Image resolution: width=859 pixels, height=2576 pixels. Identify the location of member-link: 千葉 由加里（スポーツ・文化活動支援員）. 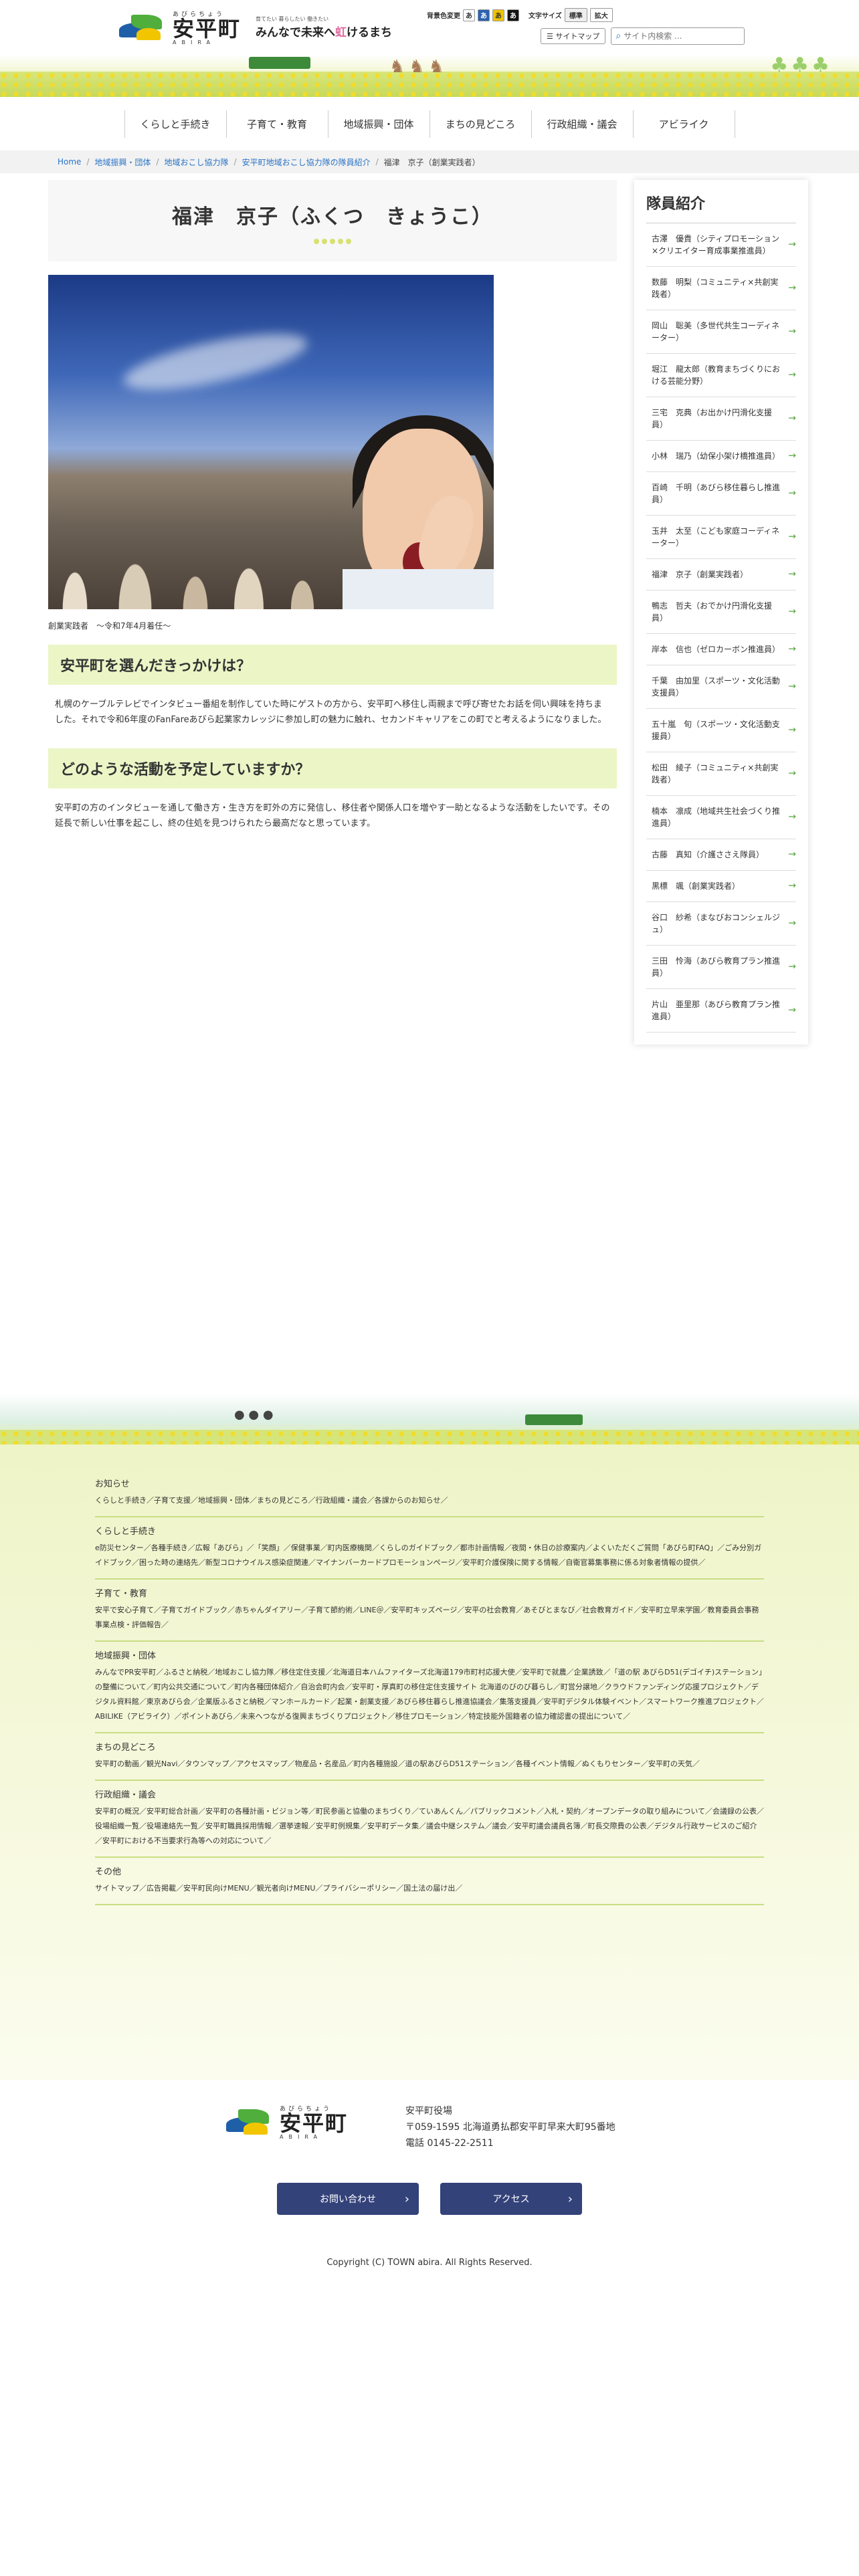
(721, 687).